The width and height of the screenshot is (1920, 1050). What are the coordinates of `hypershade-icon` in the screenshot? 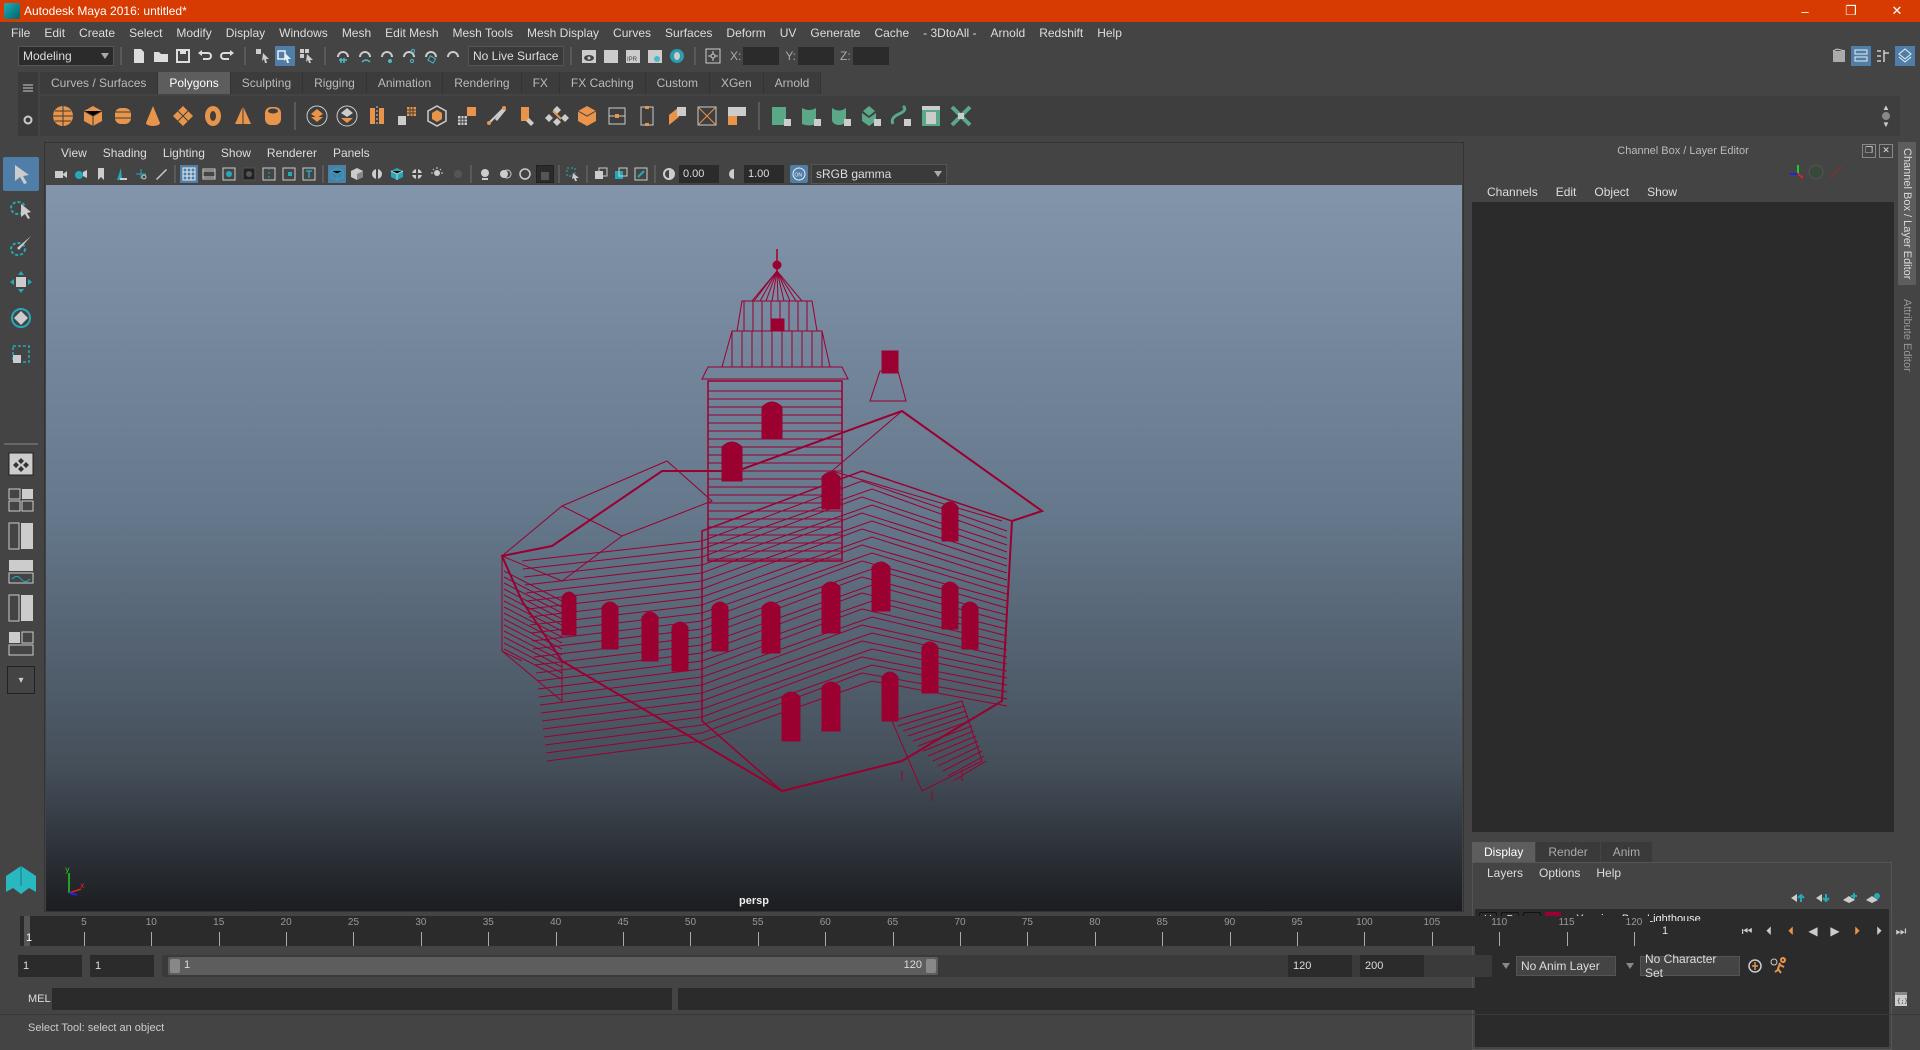 It's located at (677, 56).